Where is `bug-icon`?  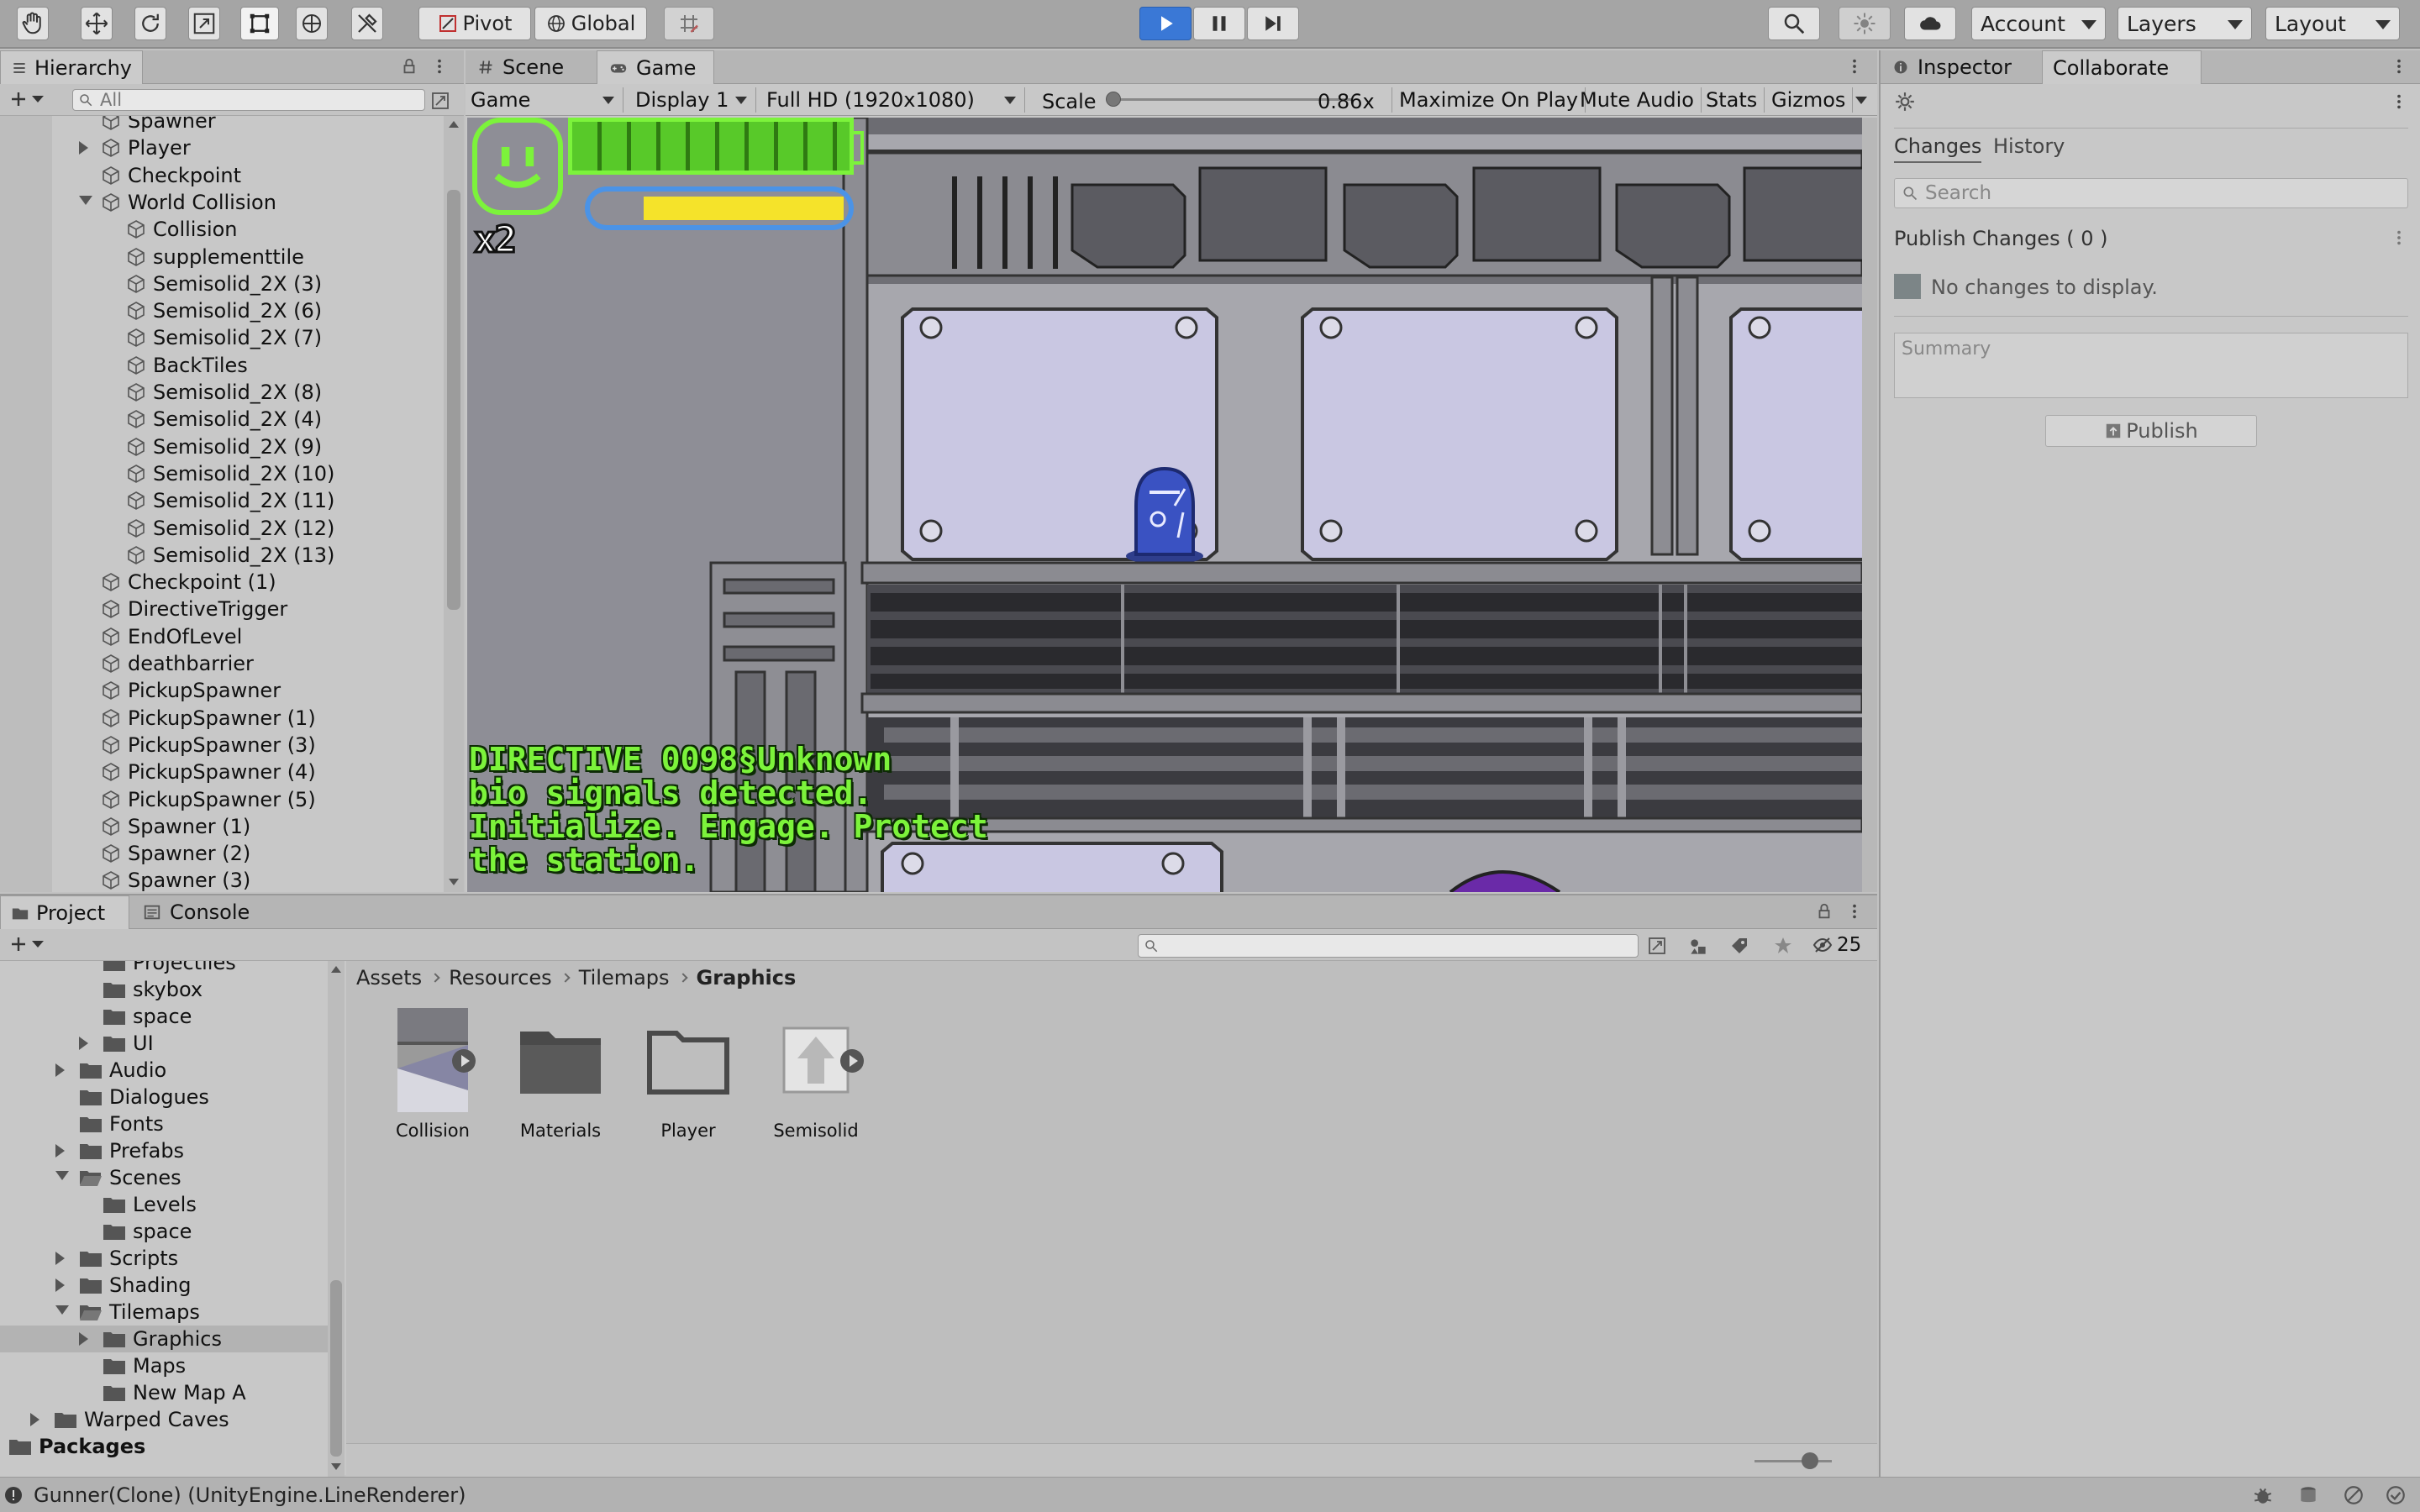 bug-icon is located at coordinates (2263, 1495).